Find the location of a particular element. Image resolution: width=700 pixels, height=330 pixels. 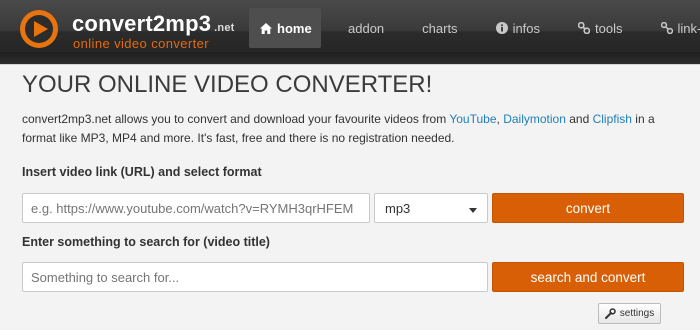

format-select: mp3 is located at coordinates (431, 208).